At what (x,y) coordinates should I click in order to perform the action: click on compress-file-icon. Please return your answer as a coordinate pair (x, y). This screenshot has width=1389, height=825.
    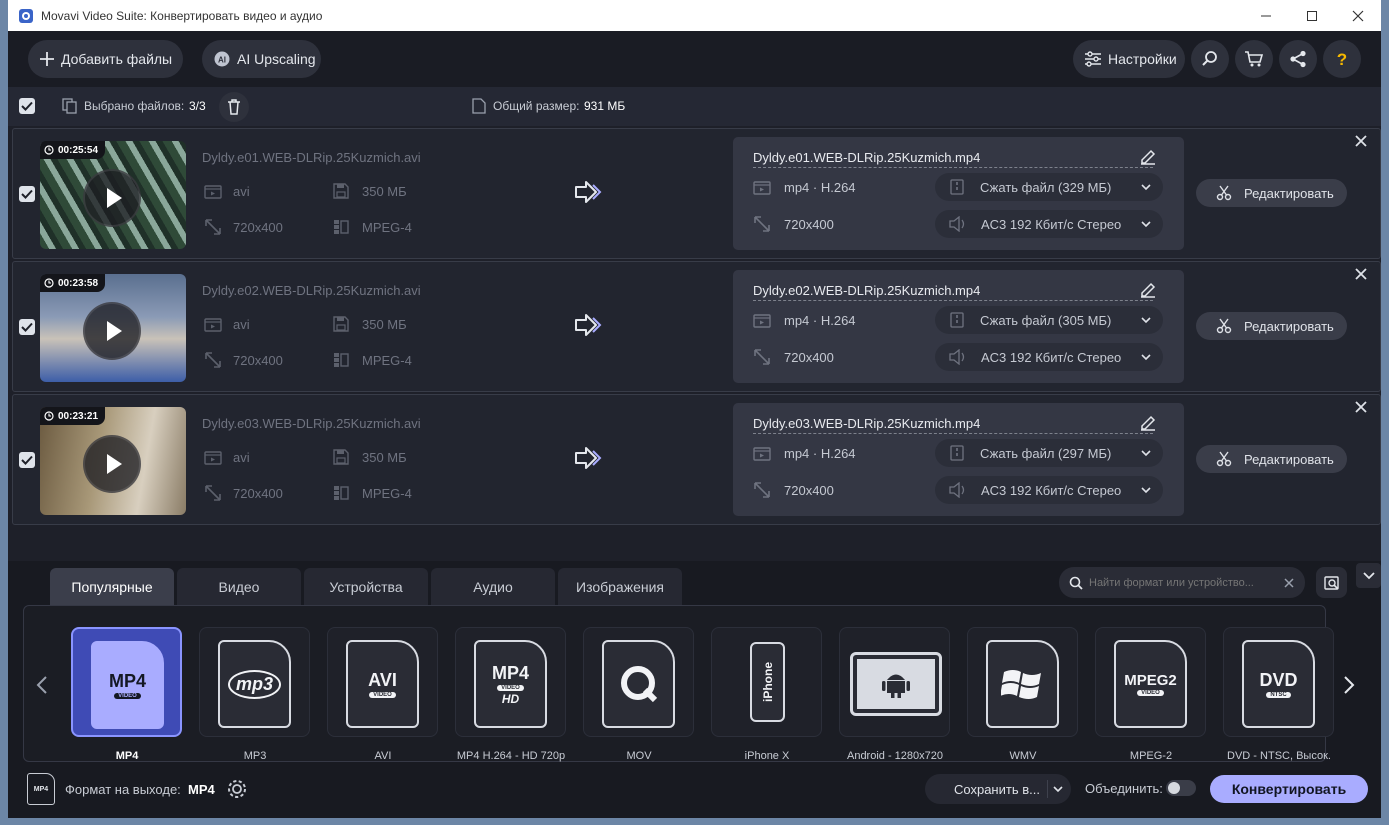
    Looking at the image, I should click on (957, 320).